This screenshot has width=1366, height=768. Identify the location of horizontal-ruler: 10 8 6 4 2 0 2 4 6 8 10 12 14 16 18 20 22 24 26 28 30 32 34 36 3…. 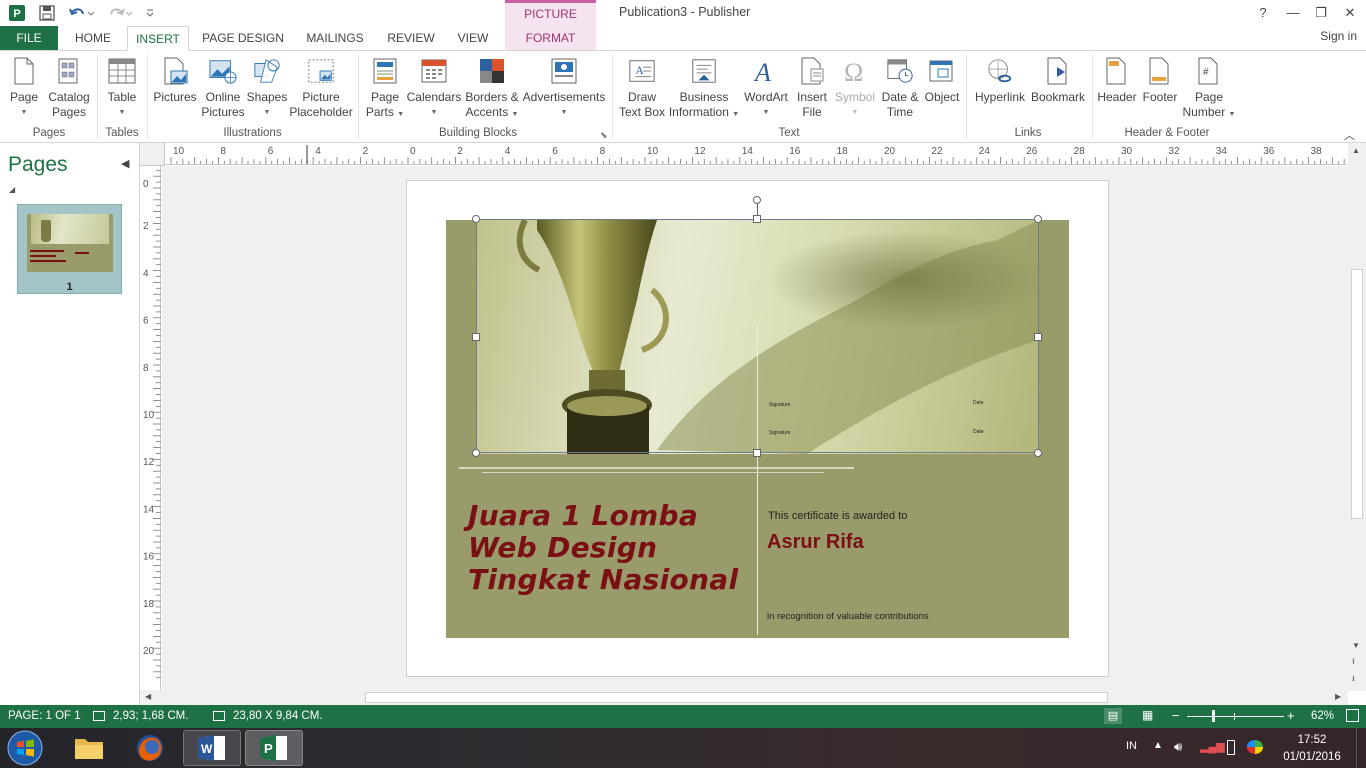
(756, 154).